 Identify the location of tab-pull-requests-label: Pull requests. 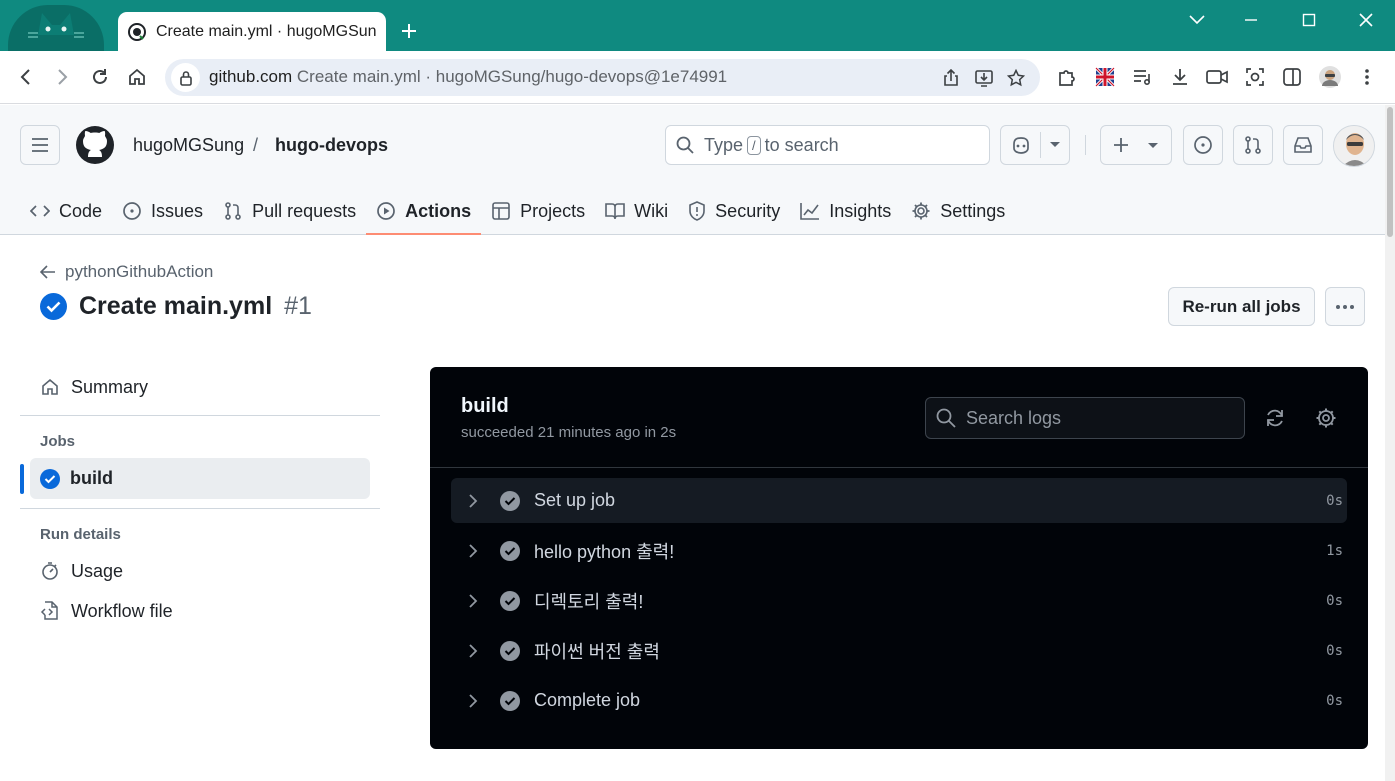
(304, 210).